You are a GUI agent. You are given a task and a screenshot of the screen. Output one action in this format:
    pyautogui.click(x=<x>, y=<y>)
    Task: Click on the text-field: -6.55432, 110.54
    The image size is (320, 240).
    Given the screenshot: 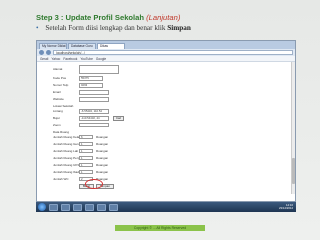 What is the action you would take?
    pyautogui.click(x=94, y=111)
    